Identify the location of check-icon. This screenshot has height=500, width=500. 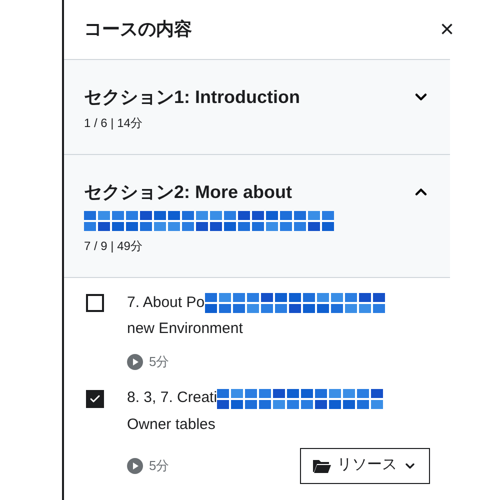
(95, 398).